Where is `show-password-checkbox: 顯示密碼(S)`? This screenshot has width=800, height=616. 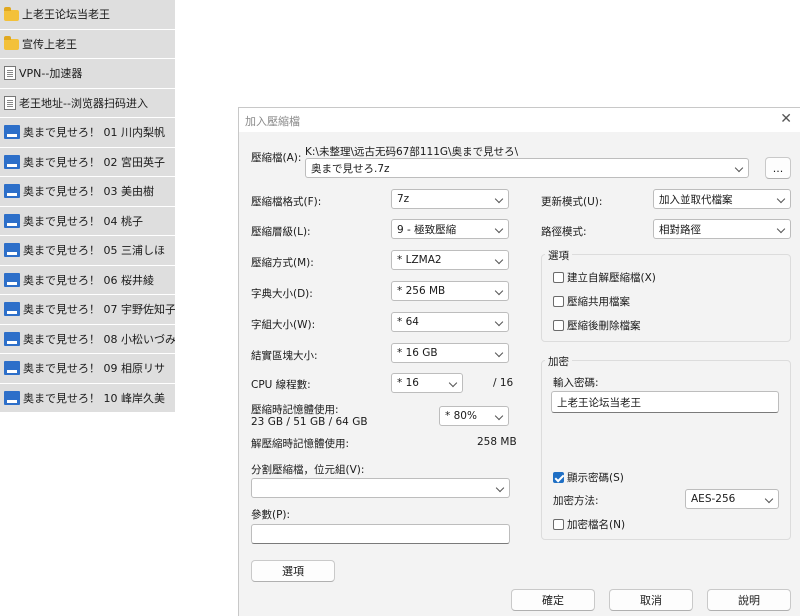 show-password-checkbox: 顯示密碼(S) is located at coordinates (588, 477).